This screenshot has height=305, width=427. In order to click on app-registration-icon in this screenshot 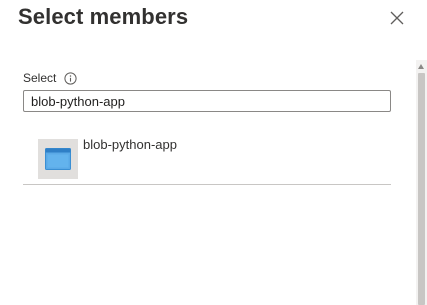, I will do `click(58, 159)`.